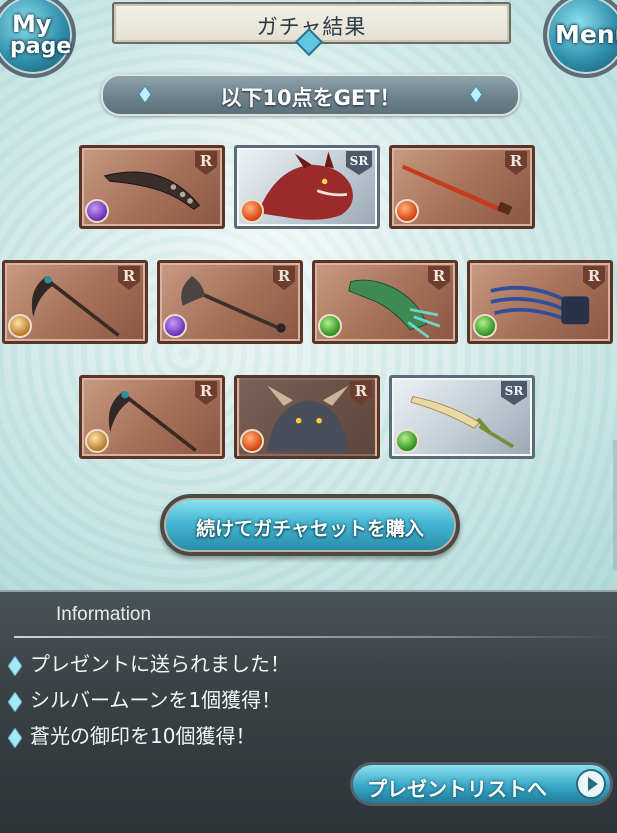 The width and height of the screenshot is (617, 833). I want to click on page-title: ガチャ結果, so click(311, 27).